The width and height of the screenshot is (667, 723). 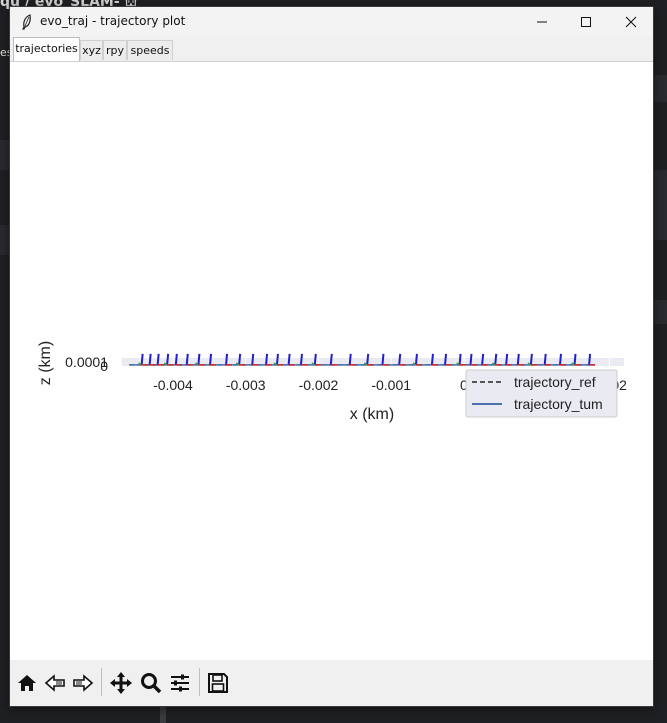 I want to click on close-icon, so click(x=631, y=22).